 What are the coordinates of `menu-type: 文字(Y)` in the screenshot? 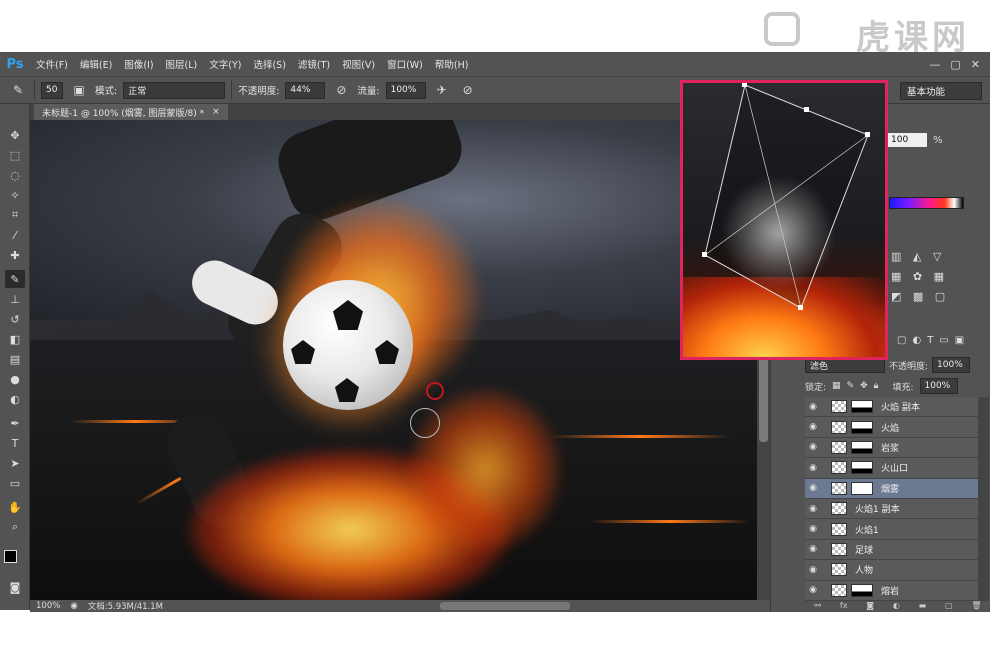 It's located at (225, 64).